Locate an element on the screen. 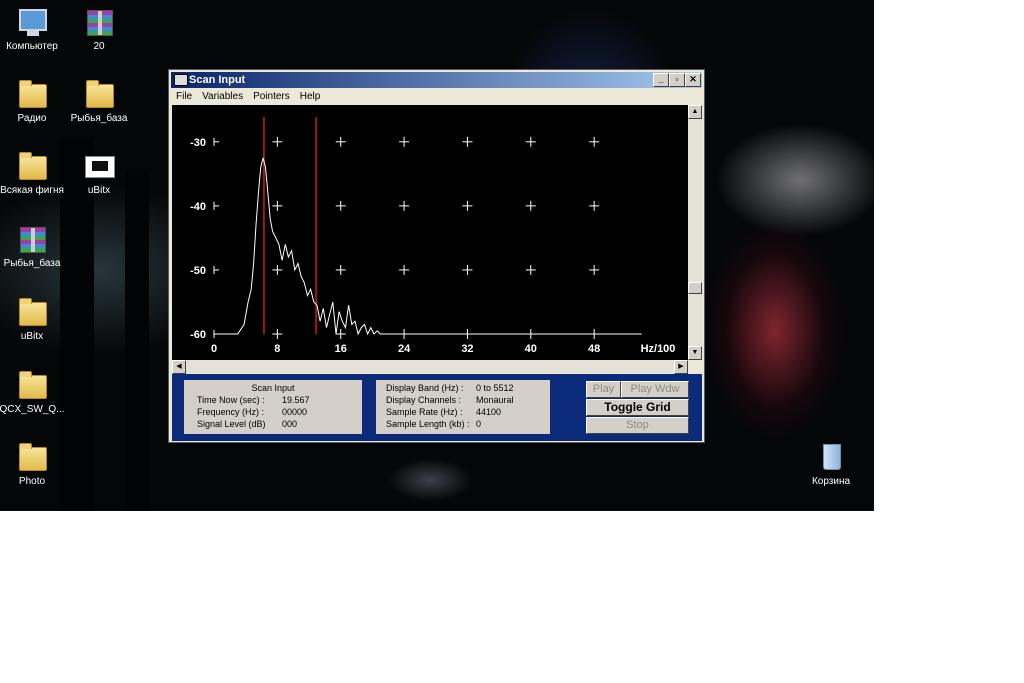  desktop-icon-label: Photo is located at coordinates (32, 481).